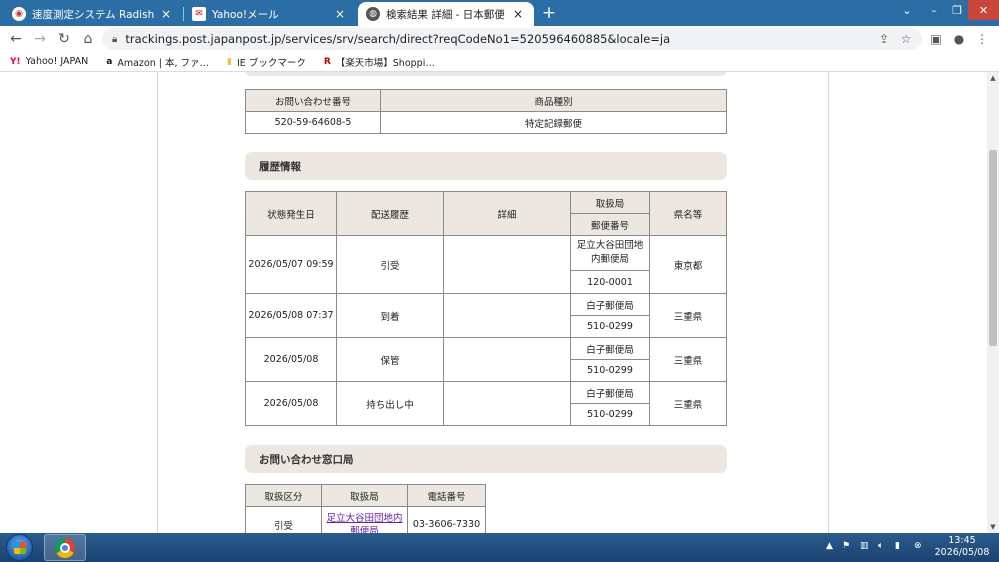 The height and width of the screenshot is (562, 999). What do you see at coordinates (993, 78) in the screenshot?
I see `scroll-up-icon: ▲` at bounding box center [993, 78].